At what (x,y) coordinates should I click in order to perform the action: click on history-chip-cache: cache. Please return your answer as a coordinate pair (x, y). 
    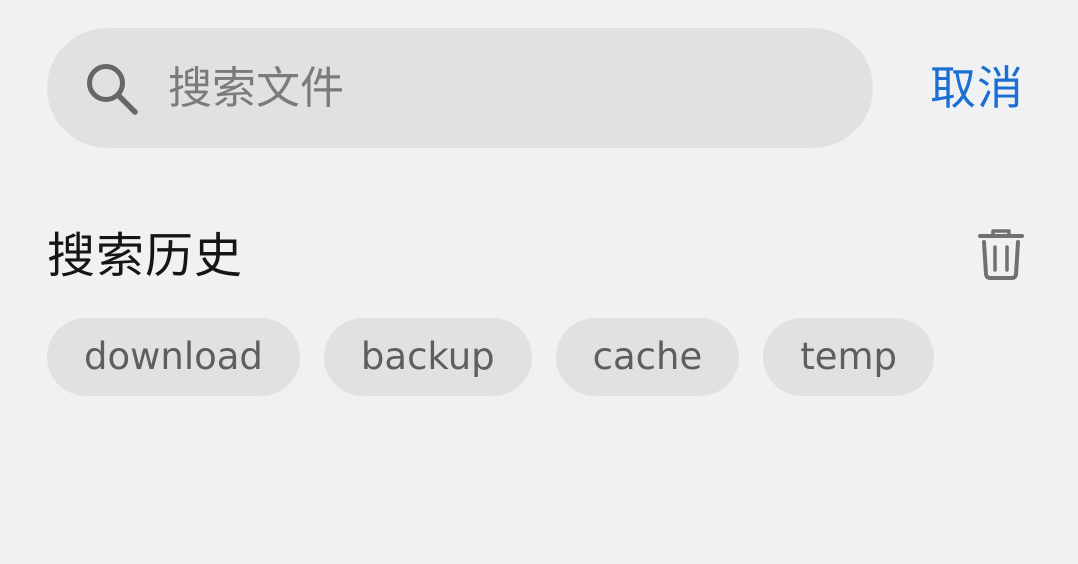
    Looking at the image, I should click on (647, 357).